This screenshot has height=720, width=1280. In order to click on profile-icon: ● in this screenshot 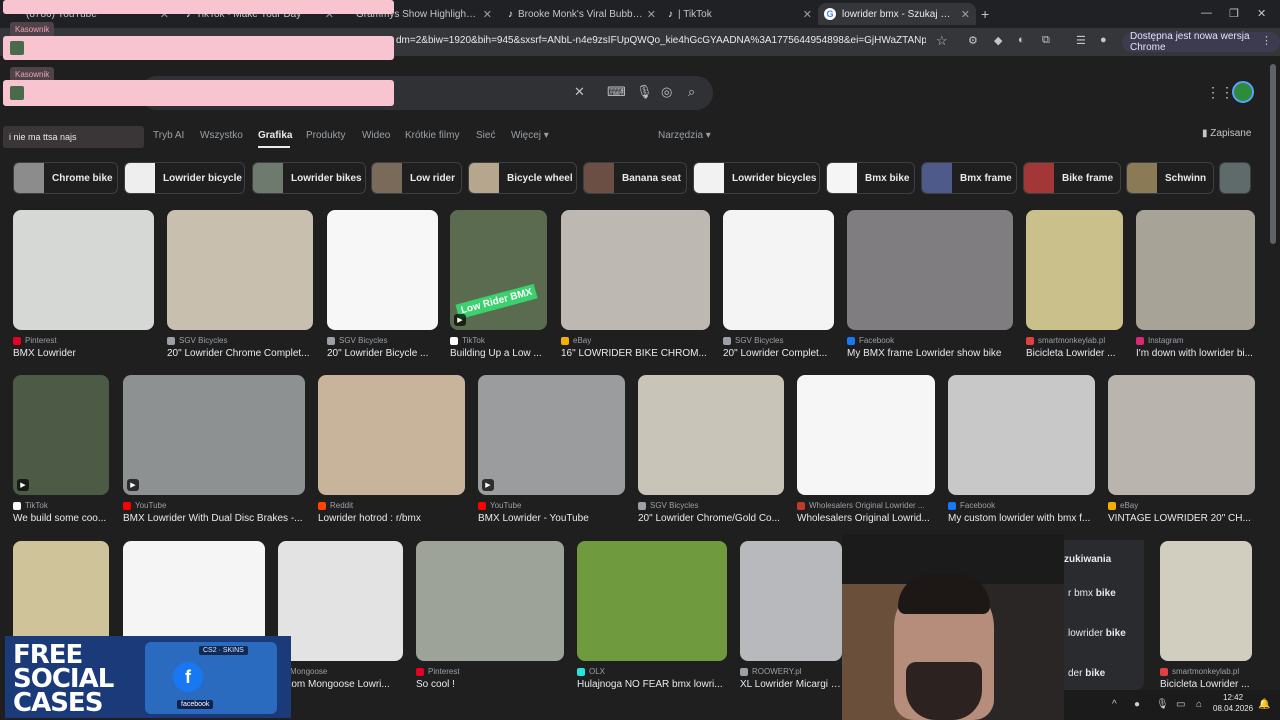, I will do `click(1103, 40)`.